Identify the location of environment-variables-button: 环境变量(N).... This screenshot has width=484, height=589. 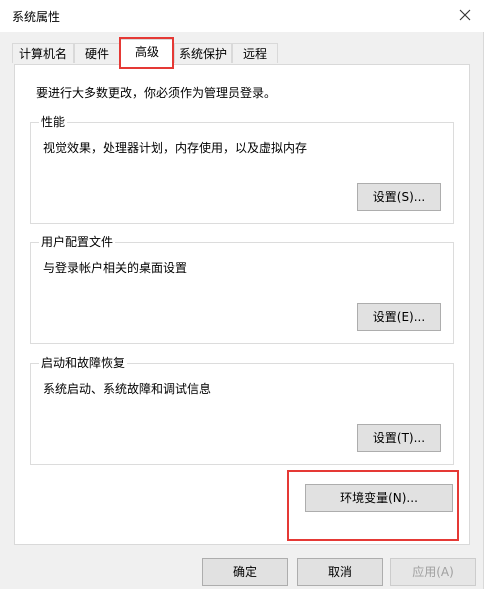
(379, 498).